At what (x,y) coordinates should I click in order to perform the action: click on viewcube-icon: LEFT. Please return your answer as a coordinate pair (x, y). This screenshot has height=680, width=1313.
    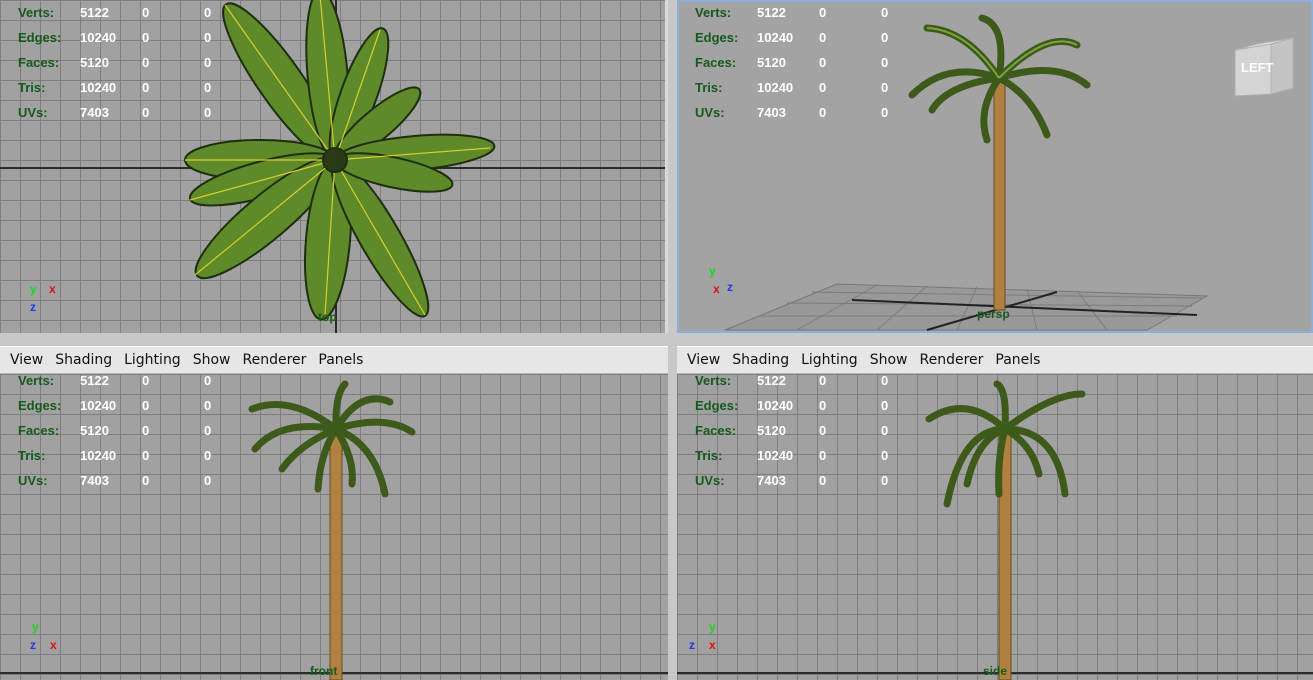
    Looking at the image, I should click on (1266, 67).